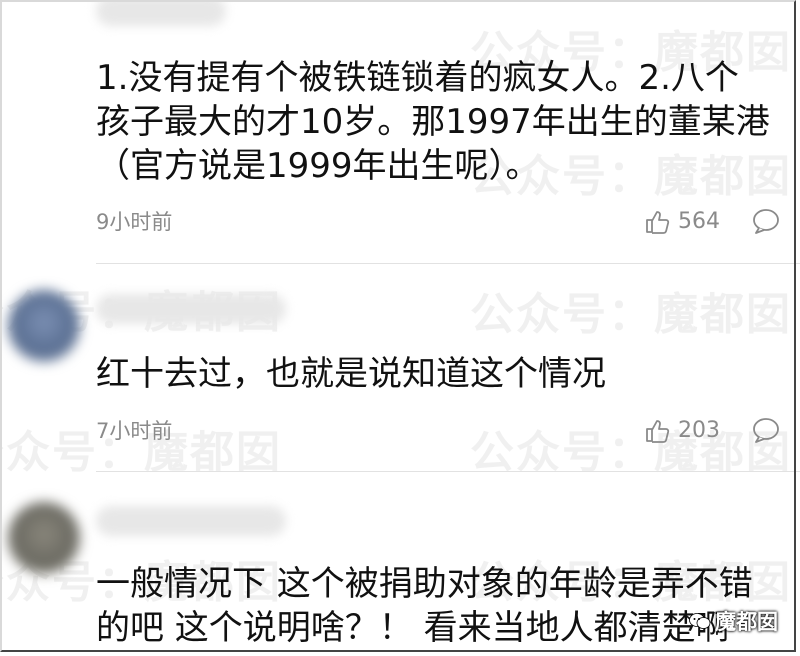 The height and width of the screenshot is (656, 800). I want to click on like-button: 564, so click(682, 222).